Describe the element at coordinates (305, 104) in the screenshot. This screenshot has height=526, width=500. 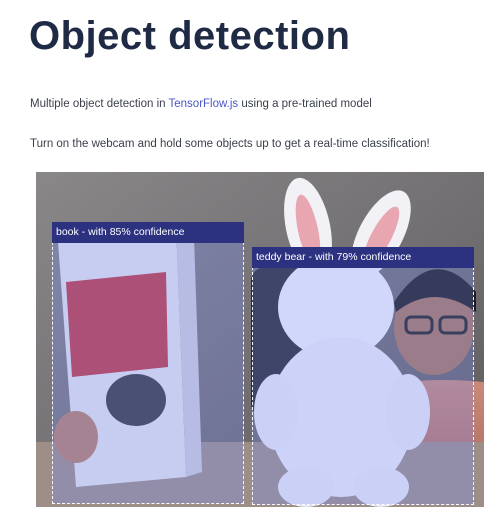
I see `intro-suffix: using a pre-trained model` at that location.